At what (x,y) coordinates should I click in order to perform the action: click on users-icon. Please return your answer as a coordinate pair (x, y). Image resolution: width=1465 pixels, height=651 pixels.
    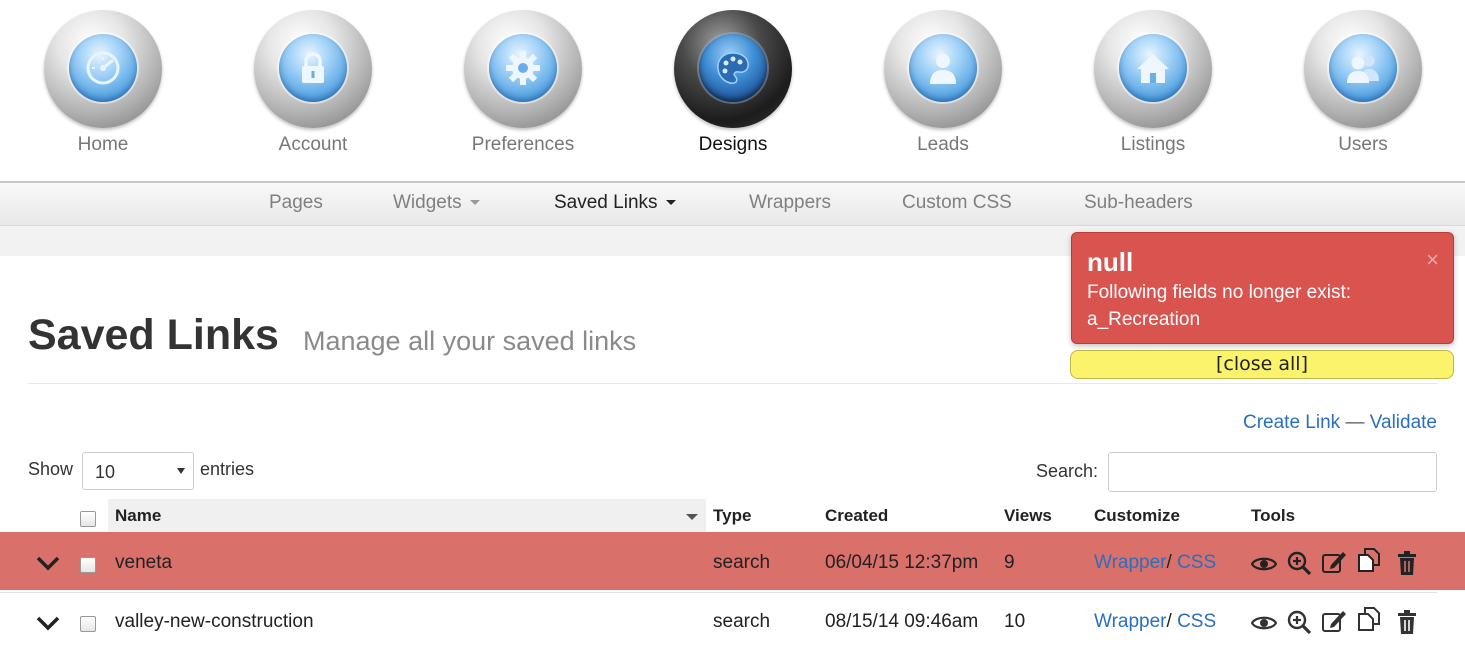
    Looking at the image, I should click on (1363, 69).